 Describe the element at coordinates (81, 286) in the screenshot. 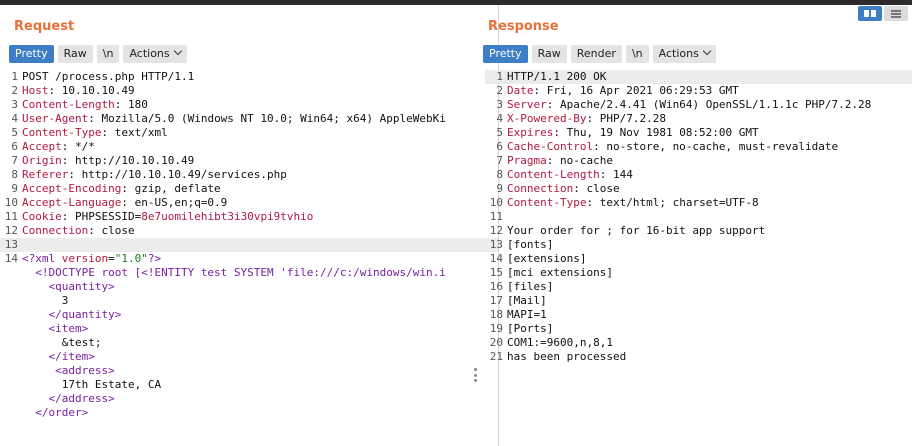

I see `code-token: <quantity>` at that location.